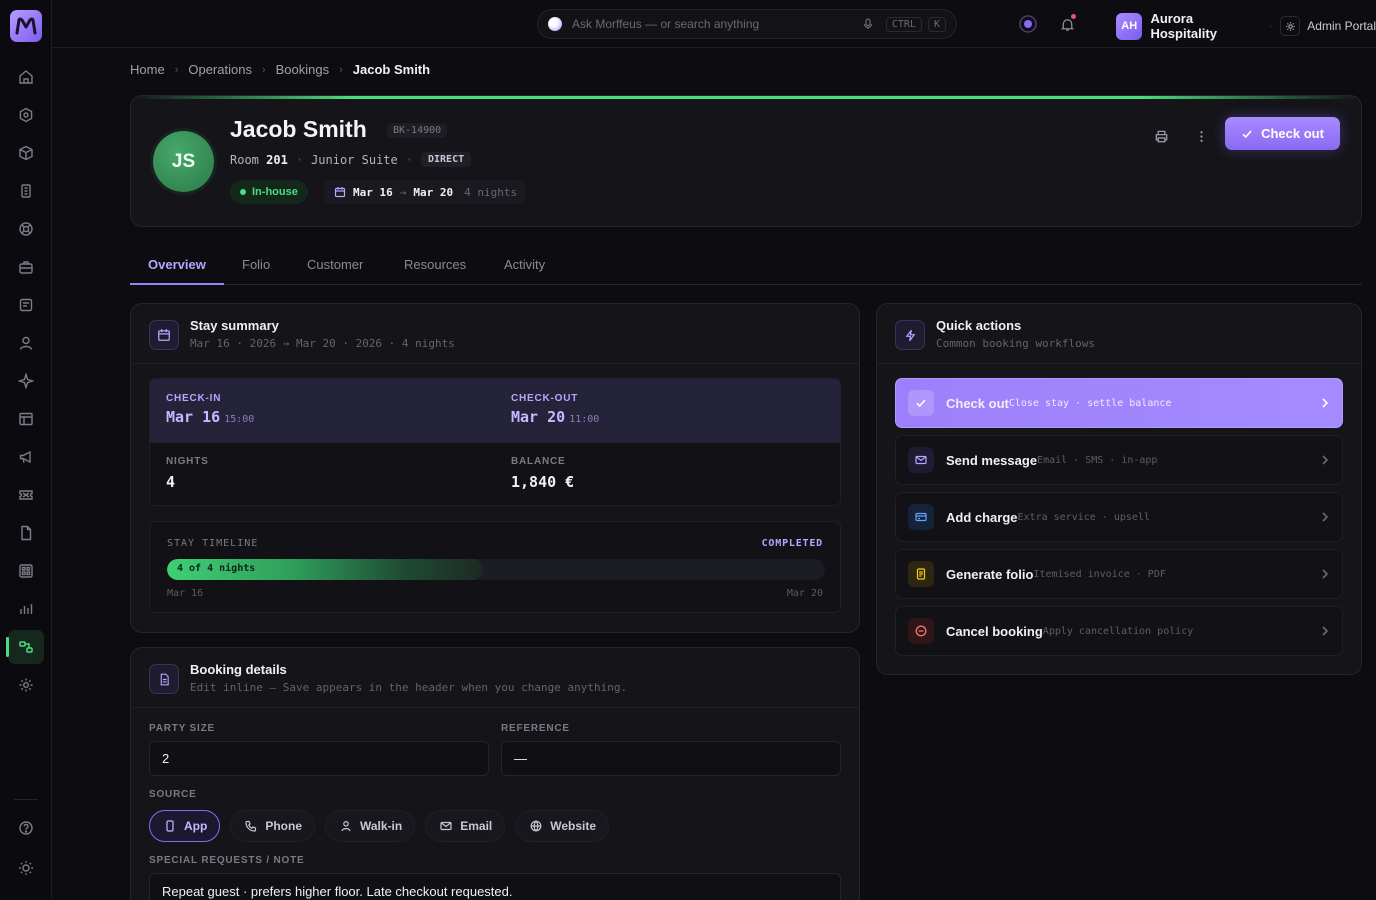 The width and height of the screenshot is (1376, 900). I want to click on nav-inventory-icon, so click(26, 153).